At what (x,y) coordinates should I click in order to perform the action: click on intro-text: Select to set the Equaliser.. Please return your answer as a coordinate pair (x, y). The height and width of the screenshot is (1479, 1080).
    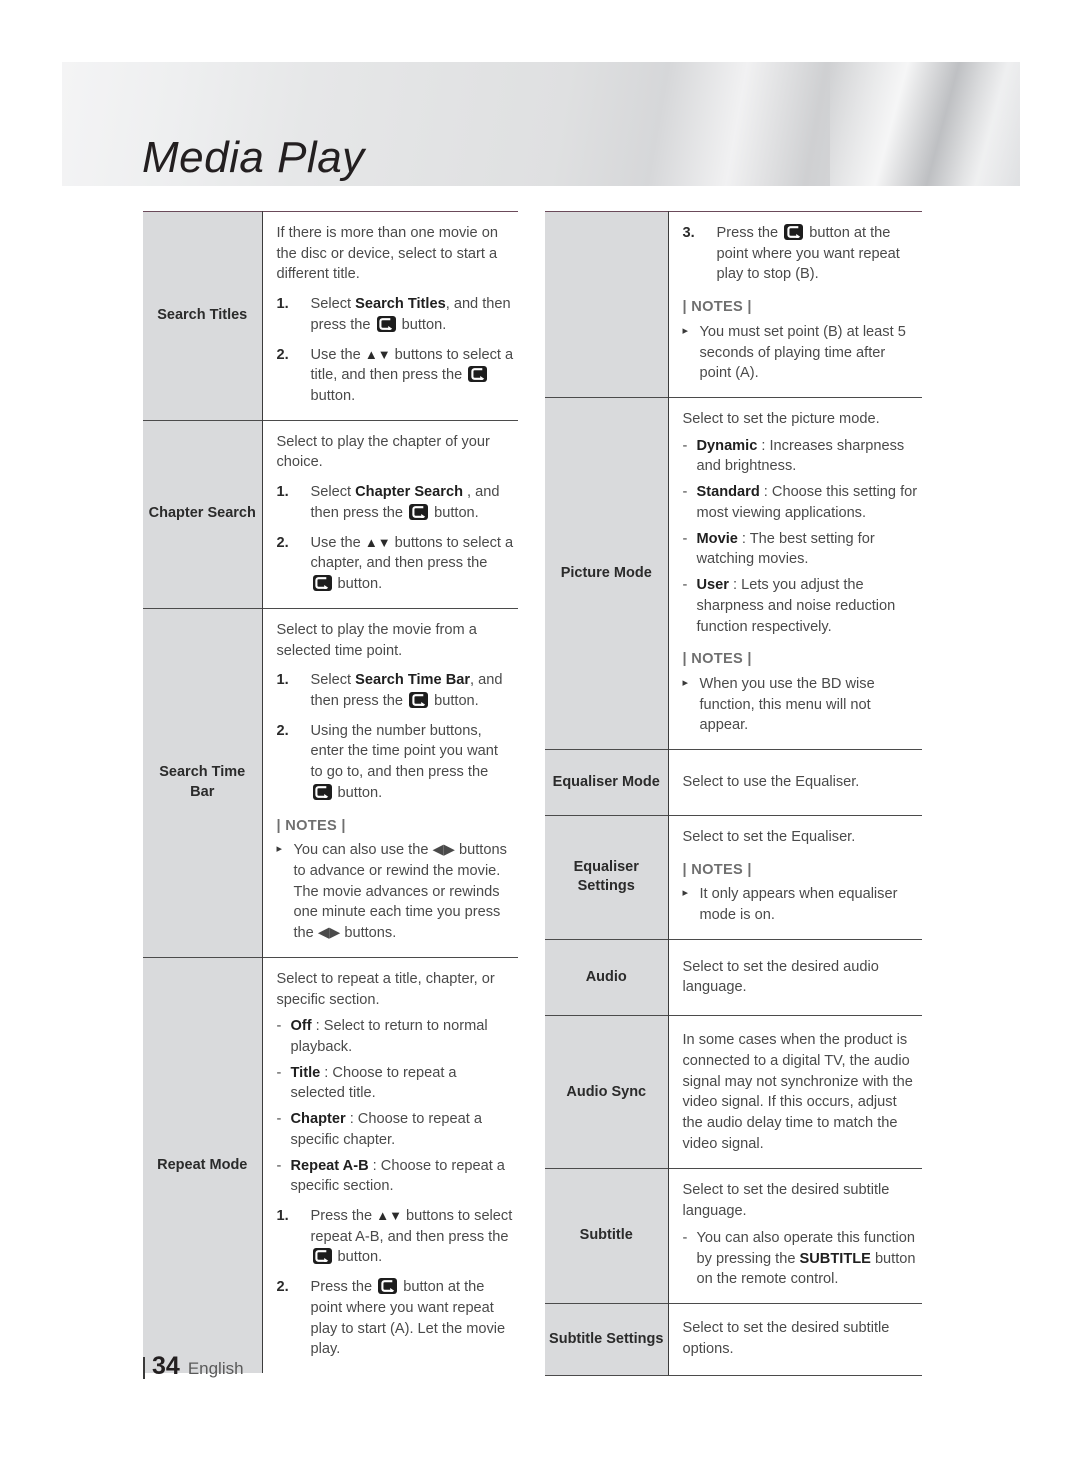
    Looking at the image, I should click on (769, 836).